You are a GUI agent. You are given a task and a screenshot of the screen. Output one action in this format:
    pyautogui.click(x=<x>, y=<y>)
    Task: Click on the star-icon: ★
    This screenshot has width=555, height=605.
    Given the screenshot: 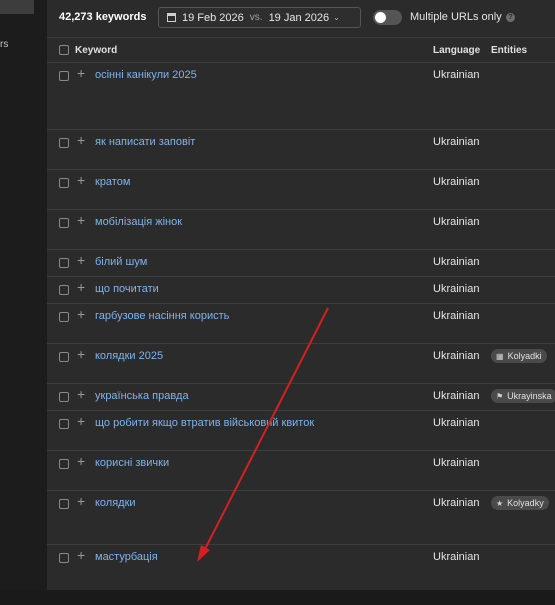 What is the action you would take?
    pyautogui.click(x=500, y=503)
    